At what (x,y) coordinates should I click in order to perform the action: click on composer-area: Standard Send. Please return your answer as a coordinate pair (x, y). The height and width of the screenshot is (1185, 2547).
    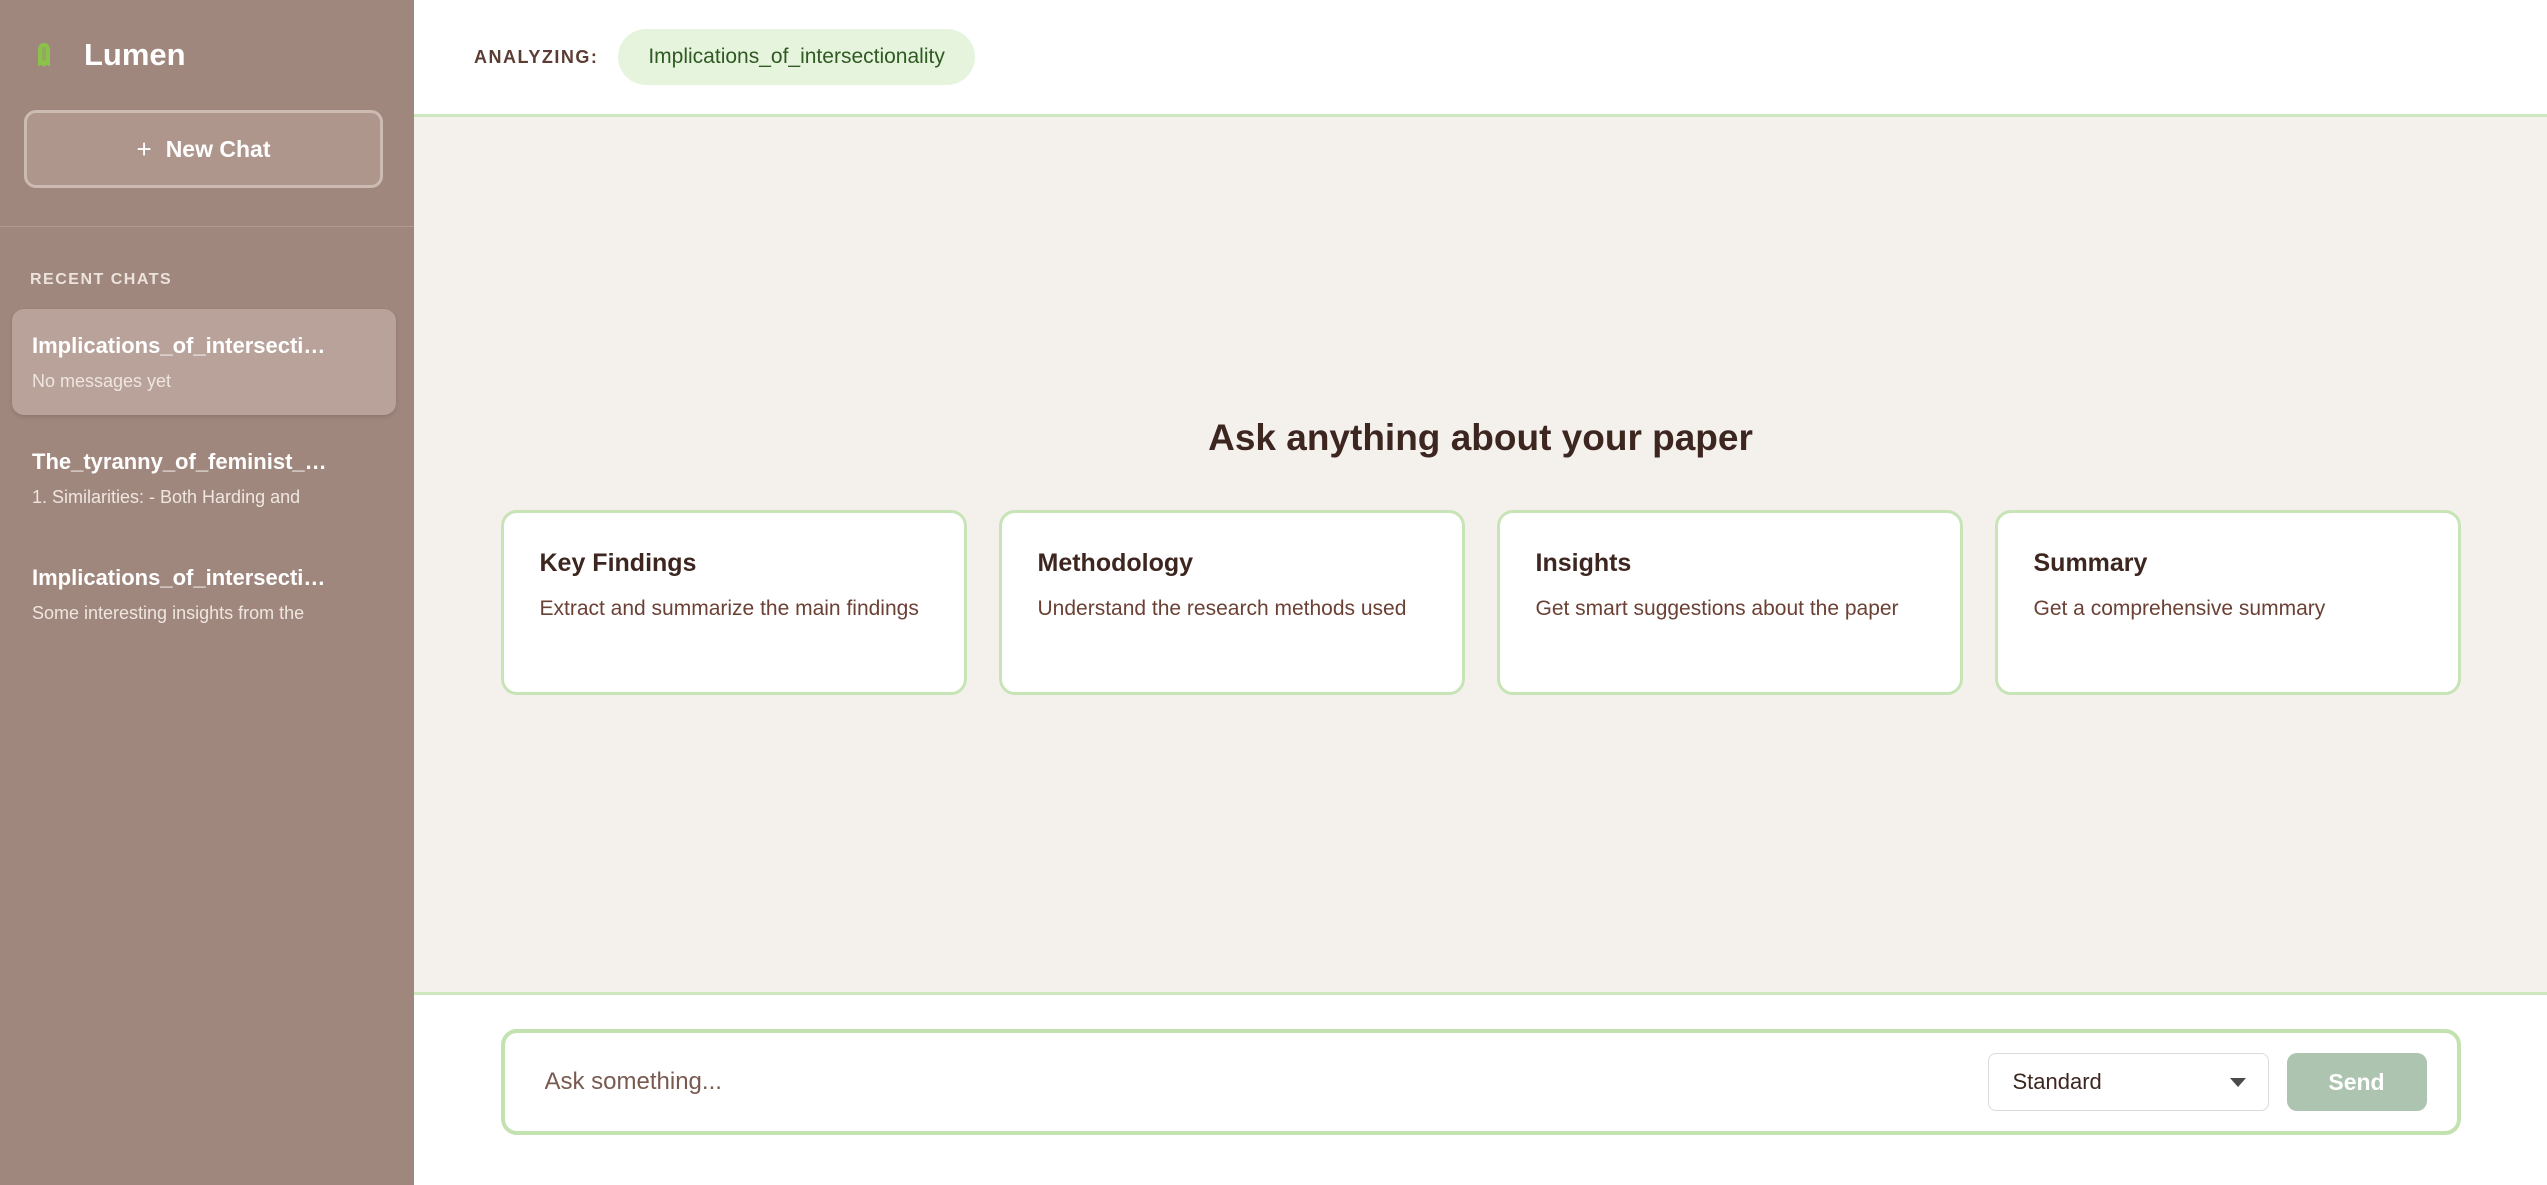
    Looking at the image, I should click on (1480, 1090).